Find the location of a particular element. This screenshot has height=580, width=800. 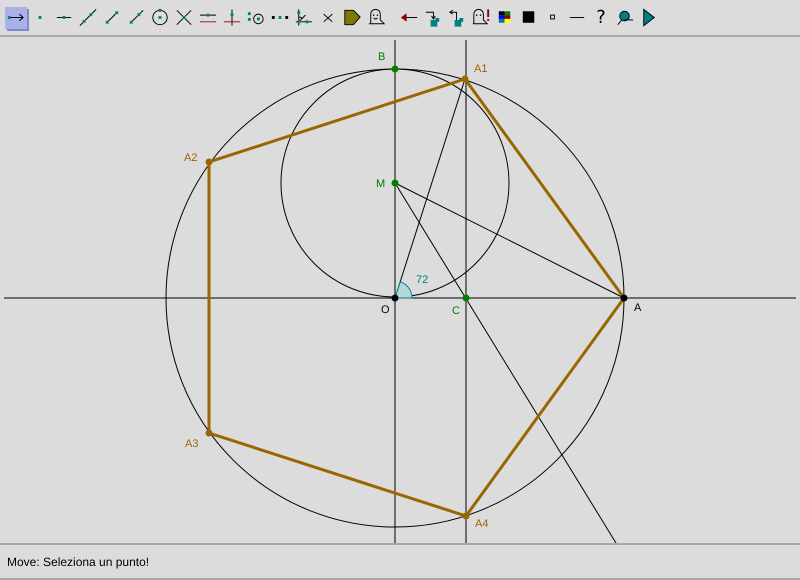

dots-icon is located at coordinates (280, 17).